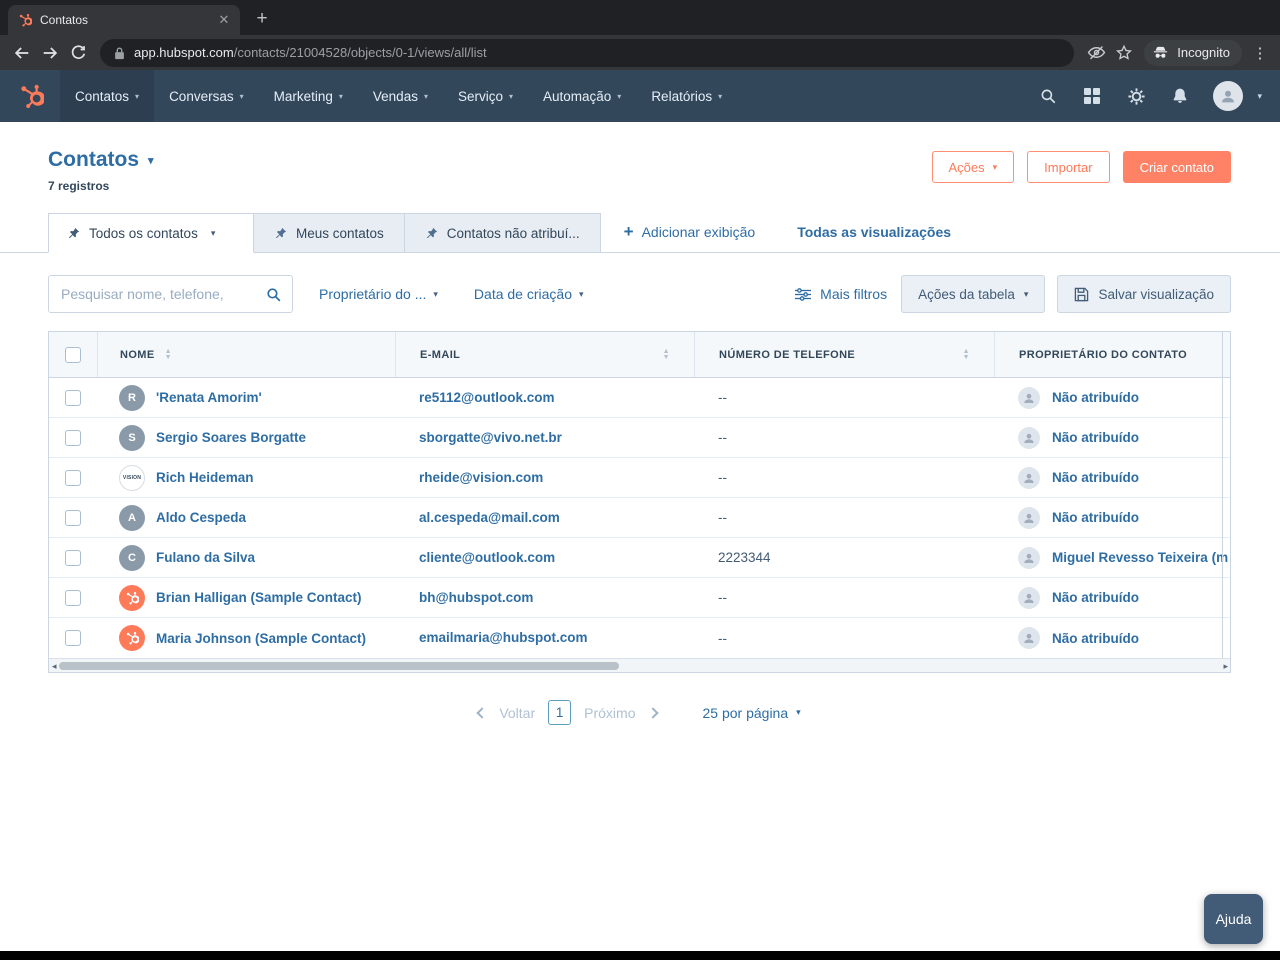 This screenshot has width=1280, height=960. I want to click on contact-email-link: cliente@outlook.com, so click(487, 557).